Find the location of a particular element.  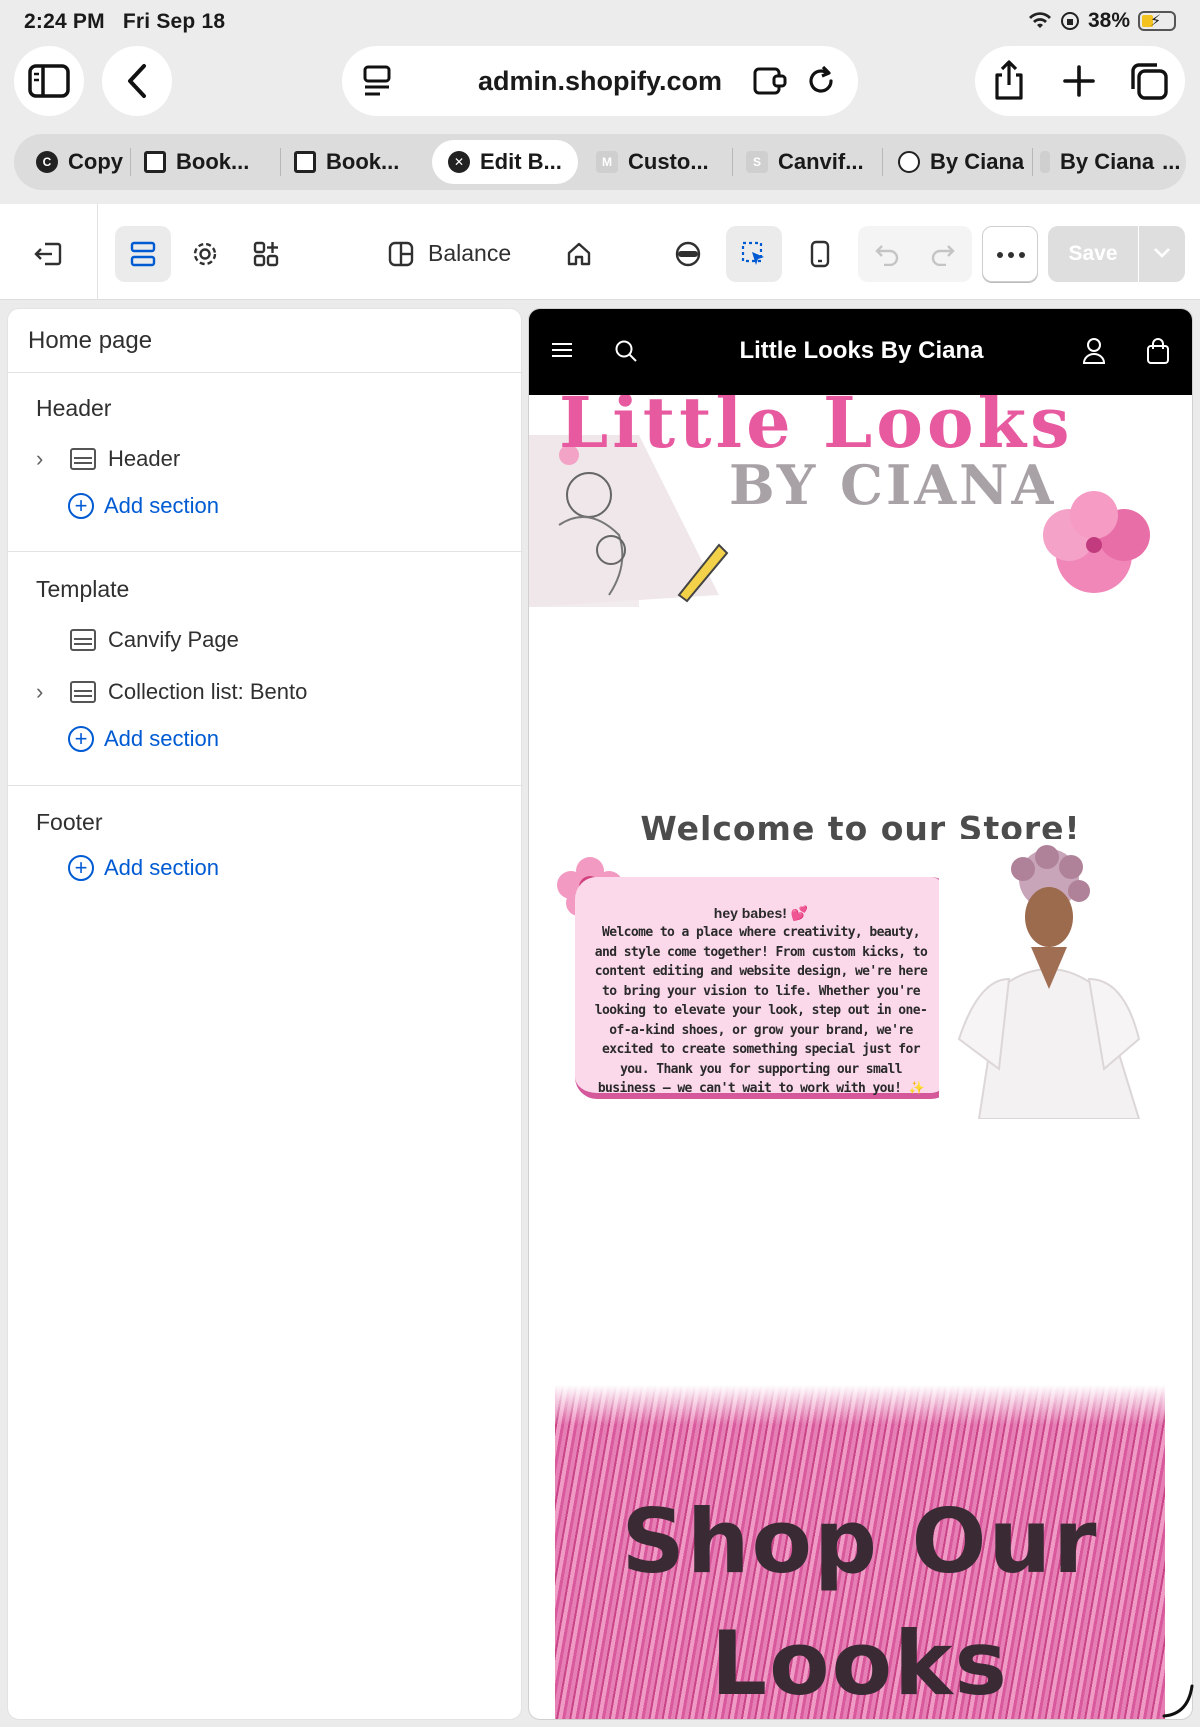

globe-icon is located at coordinates (909, 162).